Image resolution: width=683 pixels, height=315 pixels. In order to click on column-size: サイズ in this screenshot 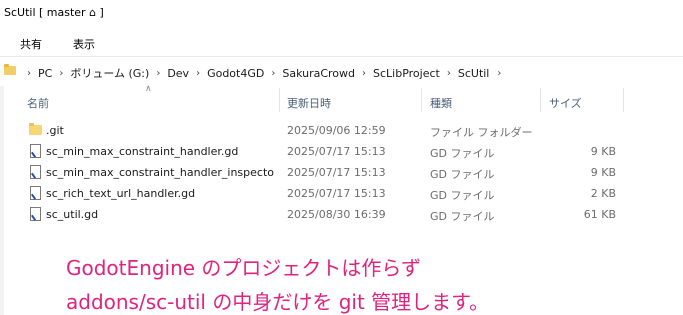, I will do `click(565, 103)`.